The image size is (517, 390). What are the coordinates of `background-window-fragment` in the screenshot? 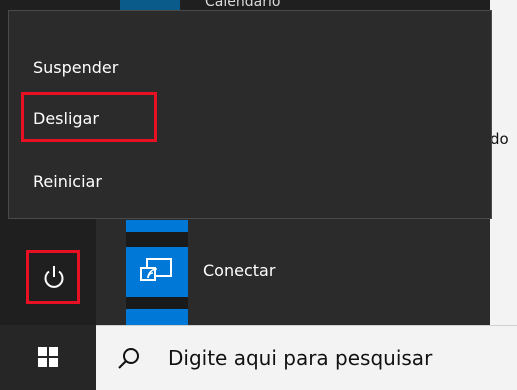 It's located at (503, 162).